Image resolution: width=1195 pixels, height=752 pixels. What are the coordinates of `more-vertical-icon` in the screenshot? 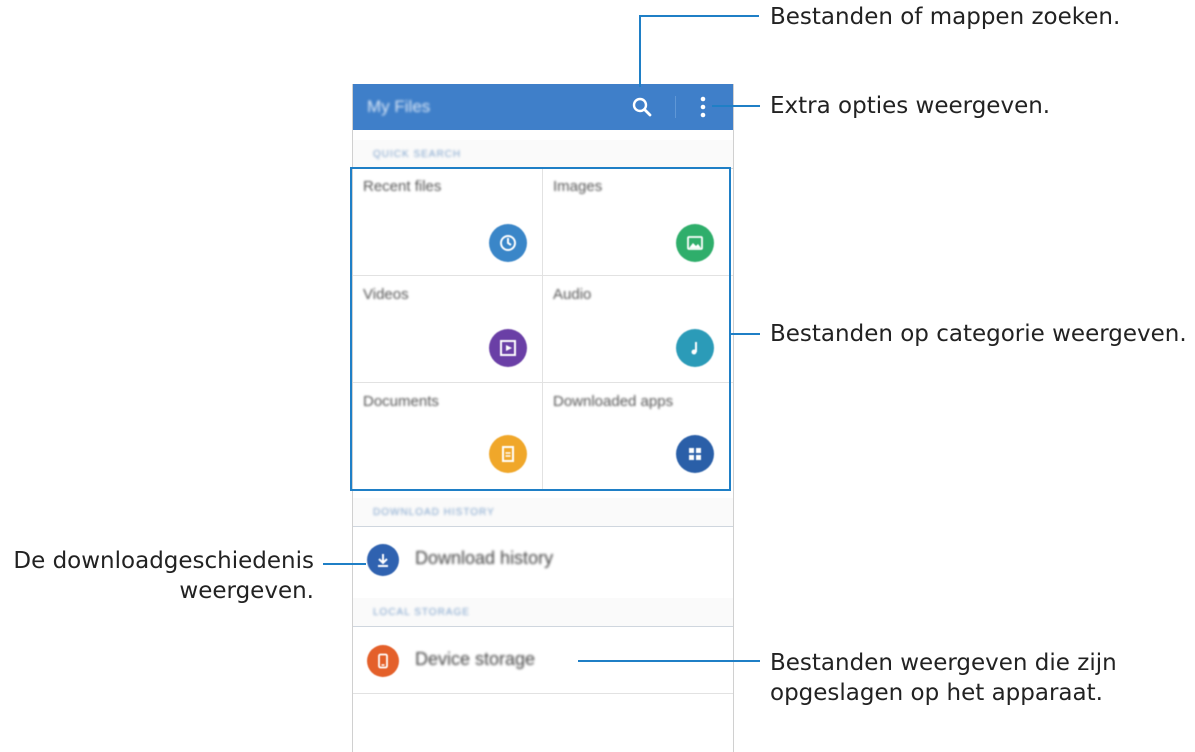 It's located at (703, 107).